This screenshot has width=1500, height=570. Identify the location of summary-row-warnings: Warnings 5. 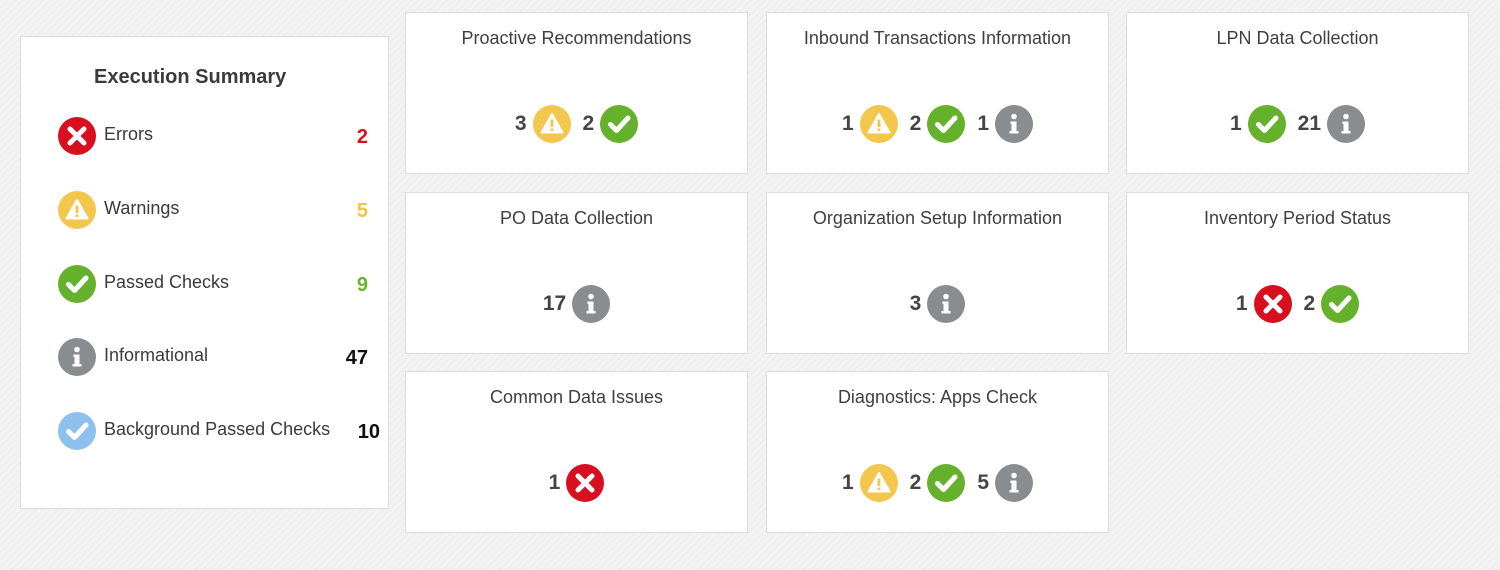
(213, 211).